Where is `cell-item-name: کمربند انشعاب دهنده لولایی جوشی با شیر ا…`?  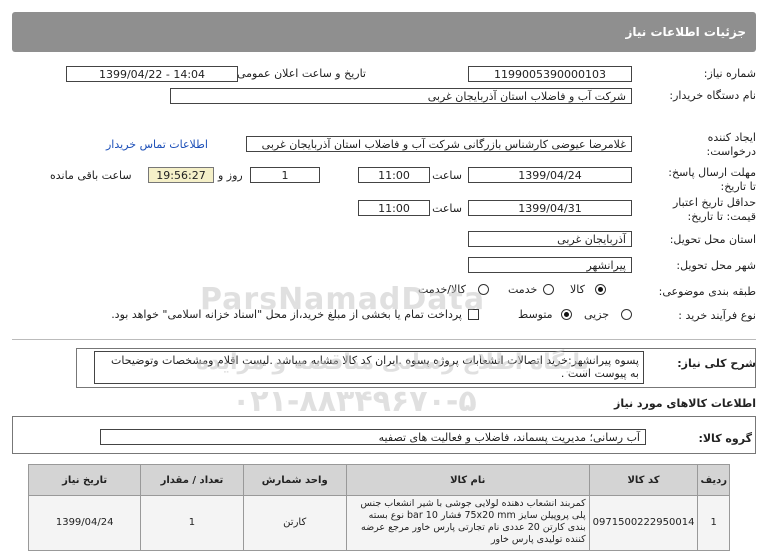 cell-item-name: کمربند انشعاب دهنده لولایی جوشی با شیر ا… is located at coordinates (467, 523).